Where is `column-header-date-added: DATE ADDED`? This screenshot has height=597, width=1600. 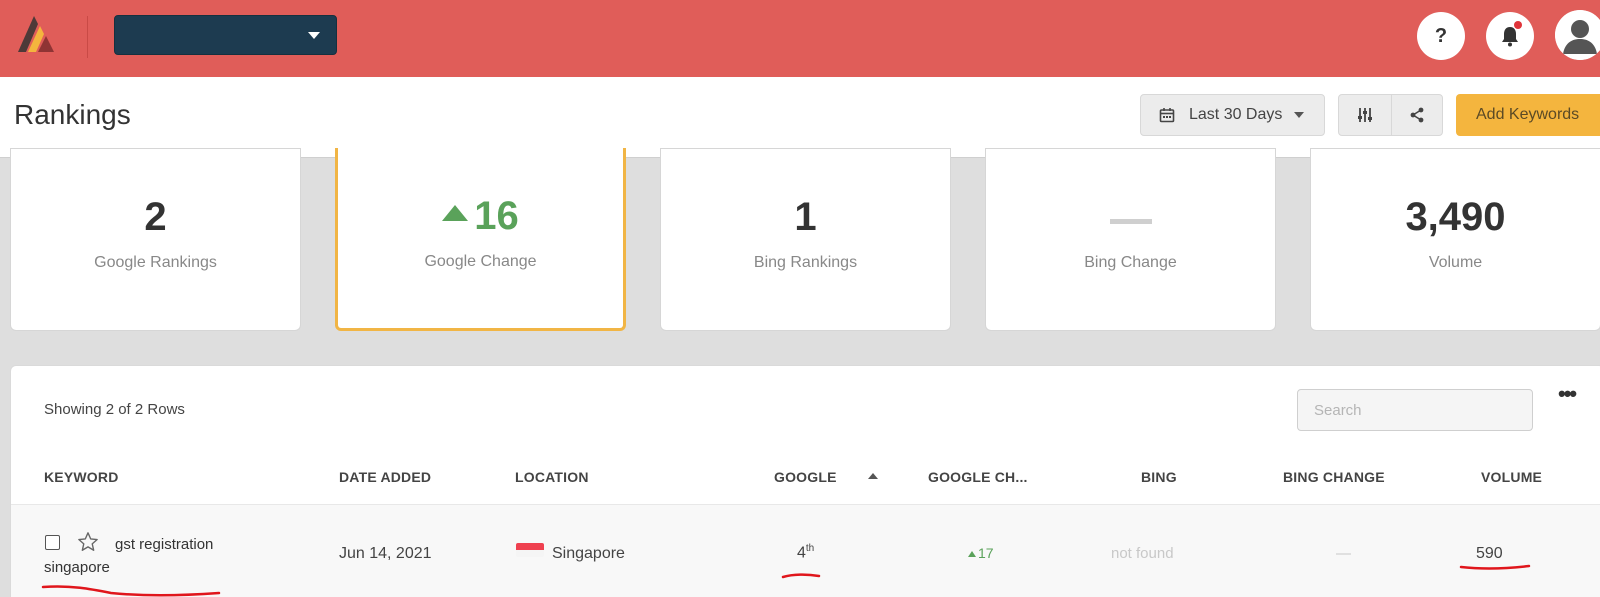 column-header-date-added: DATE ADDED is located at coordinates (385, 477).